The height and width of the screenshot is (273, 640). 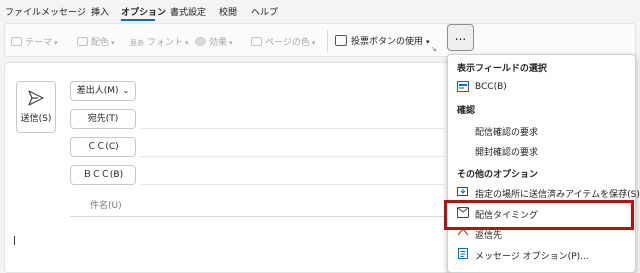 What do you see at coordinates (462, 191) in the screenshot?
I see `save-folder-icon` at bounding box center [462, 191].